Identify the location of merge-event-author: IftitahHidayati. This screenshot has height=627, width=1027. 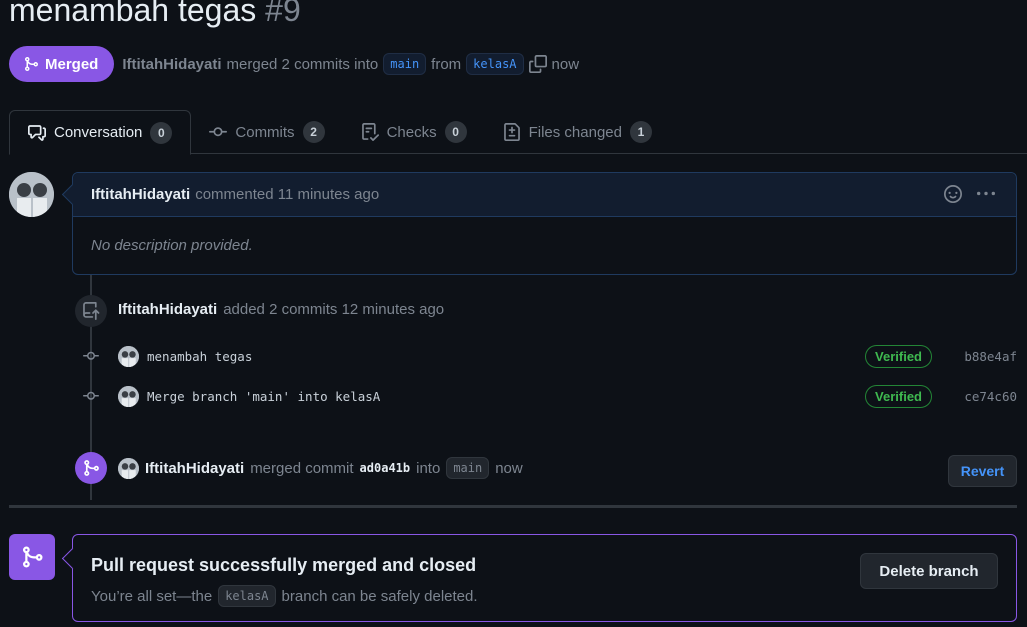
(194, 468).